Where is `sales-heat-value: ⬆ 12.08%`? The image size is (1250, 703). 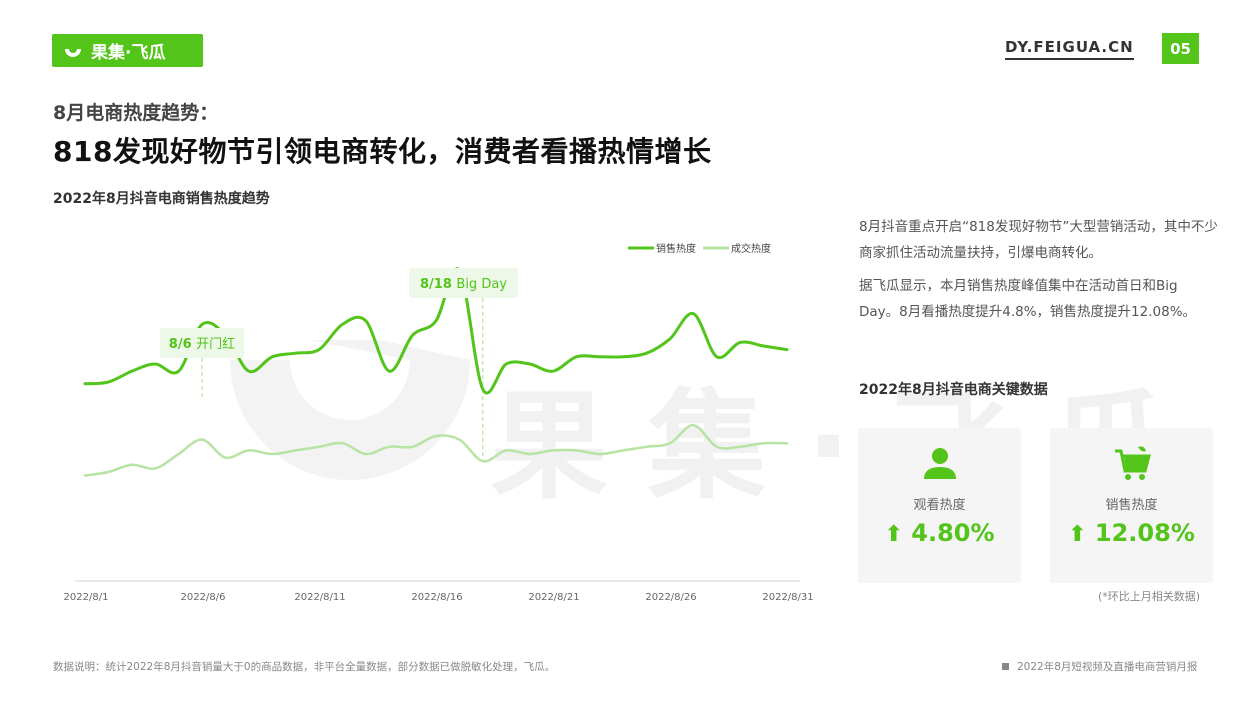
sales-heat-value: ⬆ 12.08% is located at coordinates (1131, 533).